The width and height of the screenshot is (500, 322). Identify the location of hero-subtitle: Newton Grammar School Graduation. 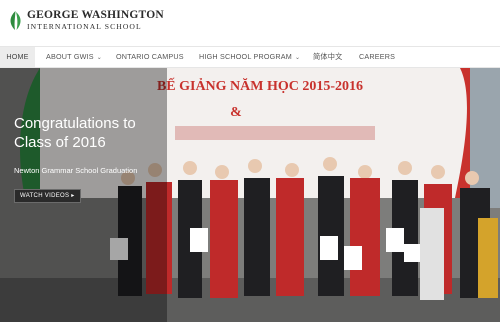
(76, 170).